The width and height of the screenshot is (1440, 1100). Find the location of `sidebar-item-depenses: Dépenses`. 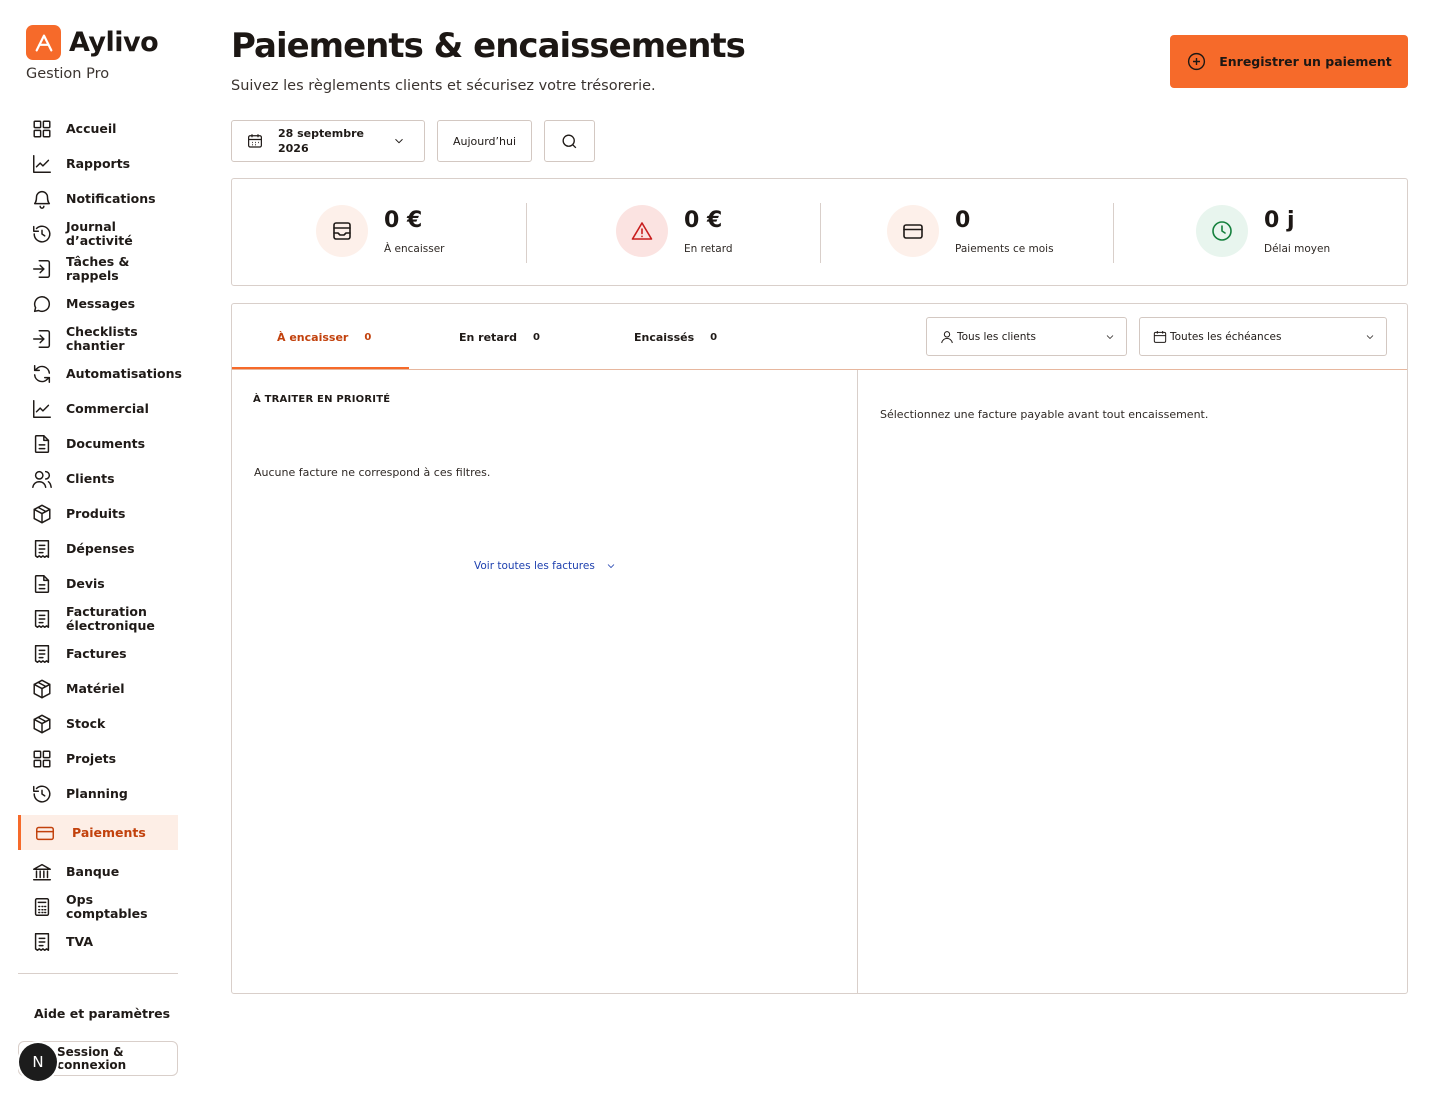

sidebar-item-depenses: Dépenses is located at coordinates (98, 548).